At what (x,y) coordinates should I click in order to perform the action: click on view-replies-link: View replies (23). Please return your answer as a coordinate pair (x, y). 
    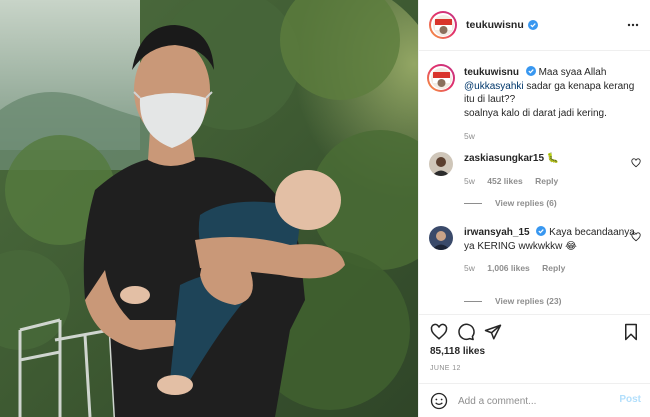
    Looking at the image, I should click on (512, 301).